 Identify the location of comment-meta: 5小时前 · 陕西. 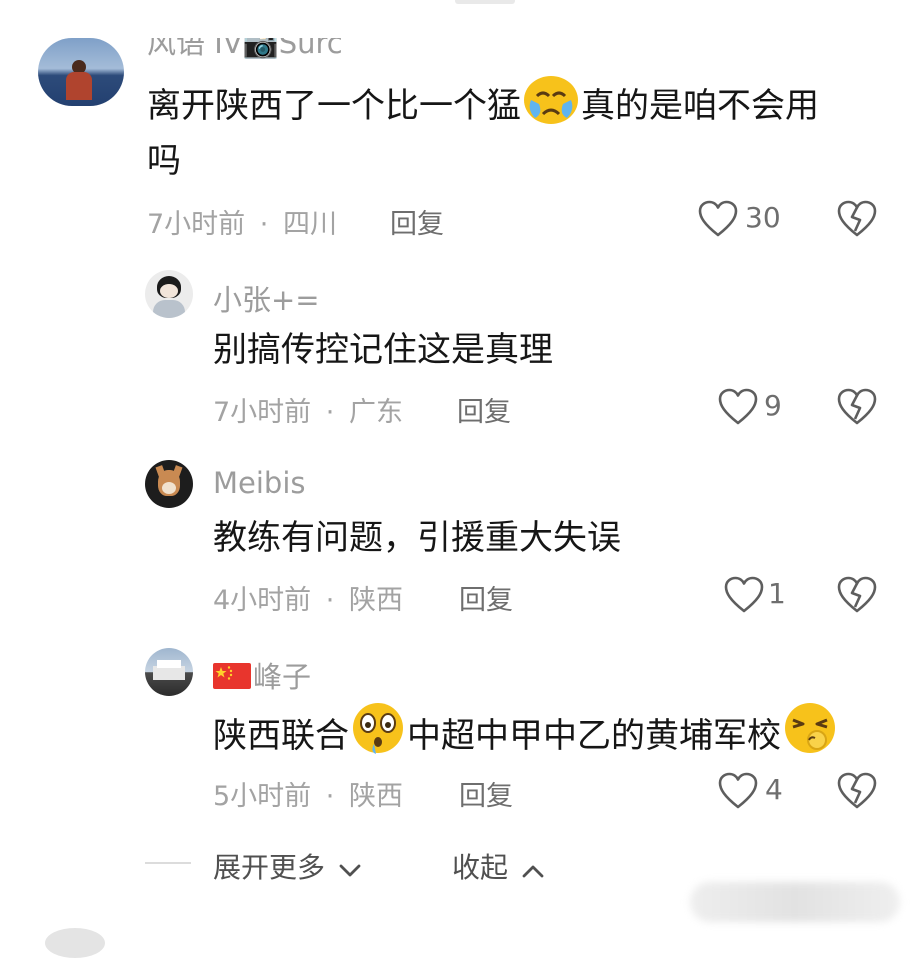
(308, 793).